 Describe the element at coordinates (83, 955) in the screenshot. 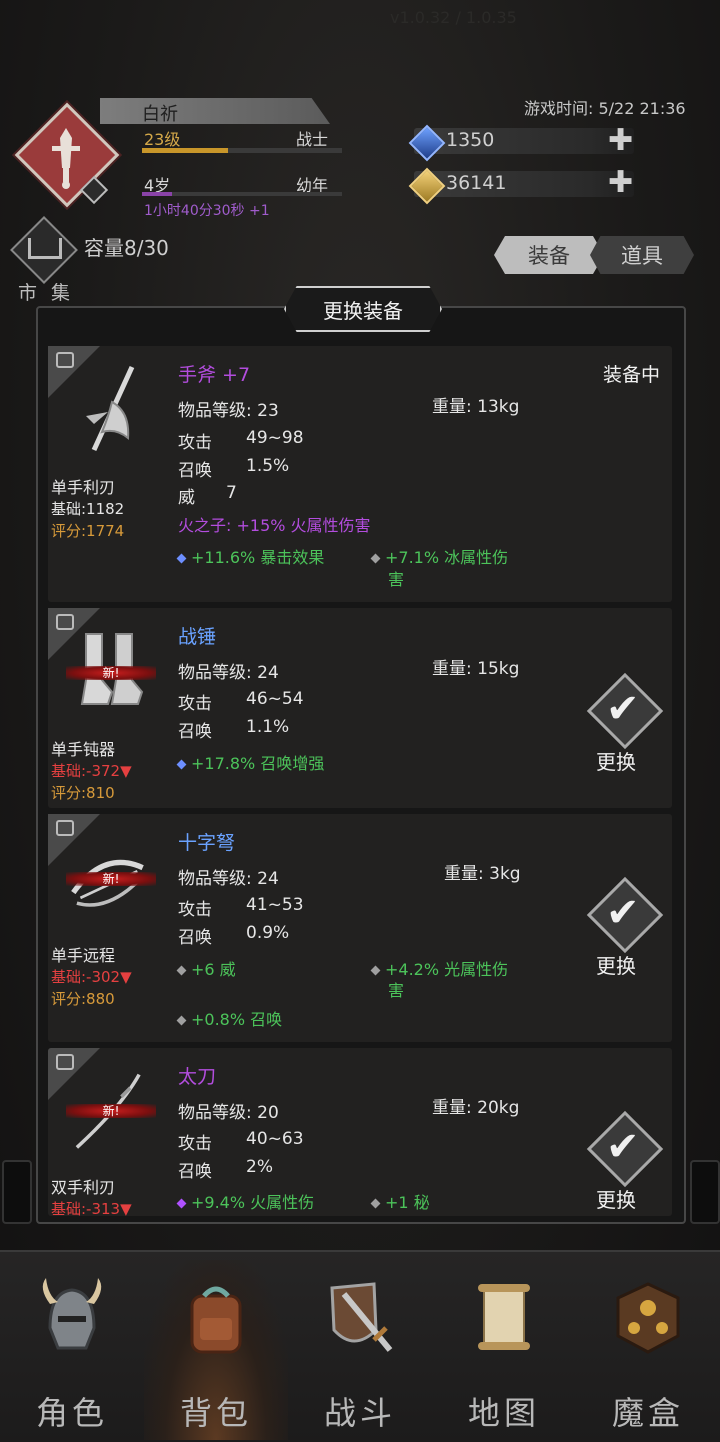

I see `item-type: 单手远程` at that location.